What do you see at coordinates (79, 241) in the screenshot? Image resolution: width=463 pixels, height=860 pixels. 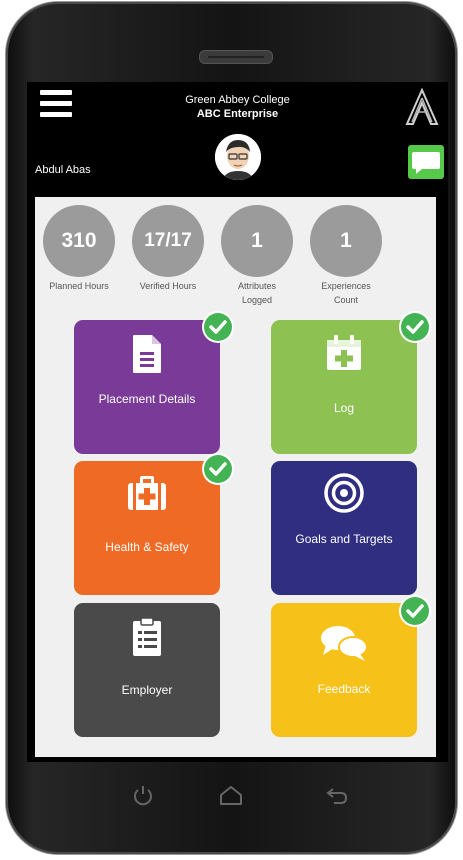 I see `stat-planned-hours: 310` at bounding box center [79, 241].